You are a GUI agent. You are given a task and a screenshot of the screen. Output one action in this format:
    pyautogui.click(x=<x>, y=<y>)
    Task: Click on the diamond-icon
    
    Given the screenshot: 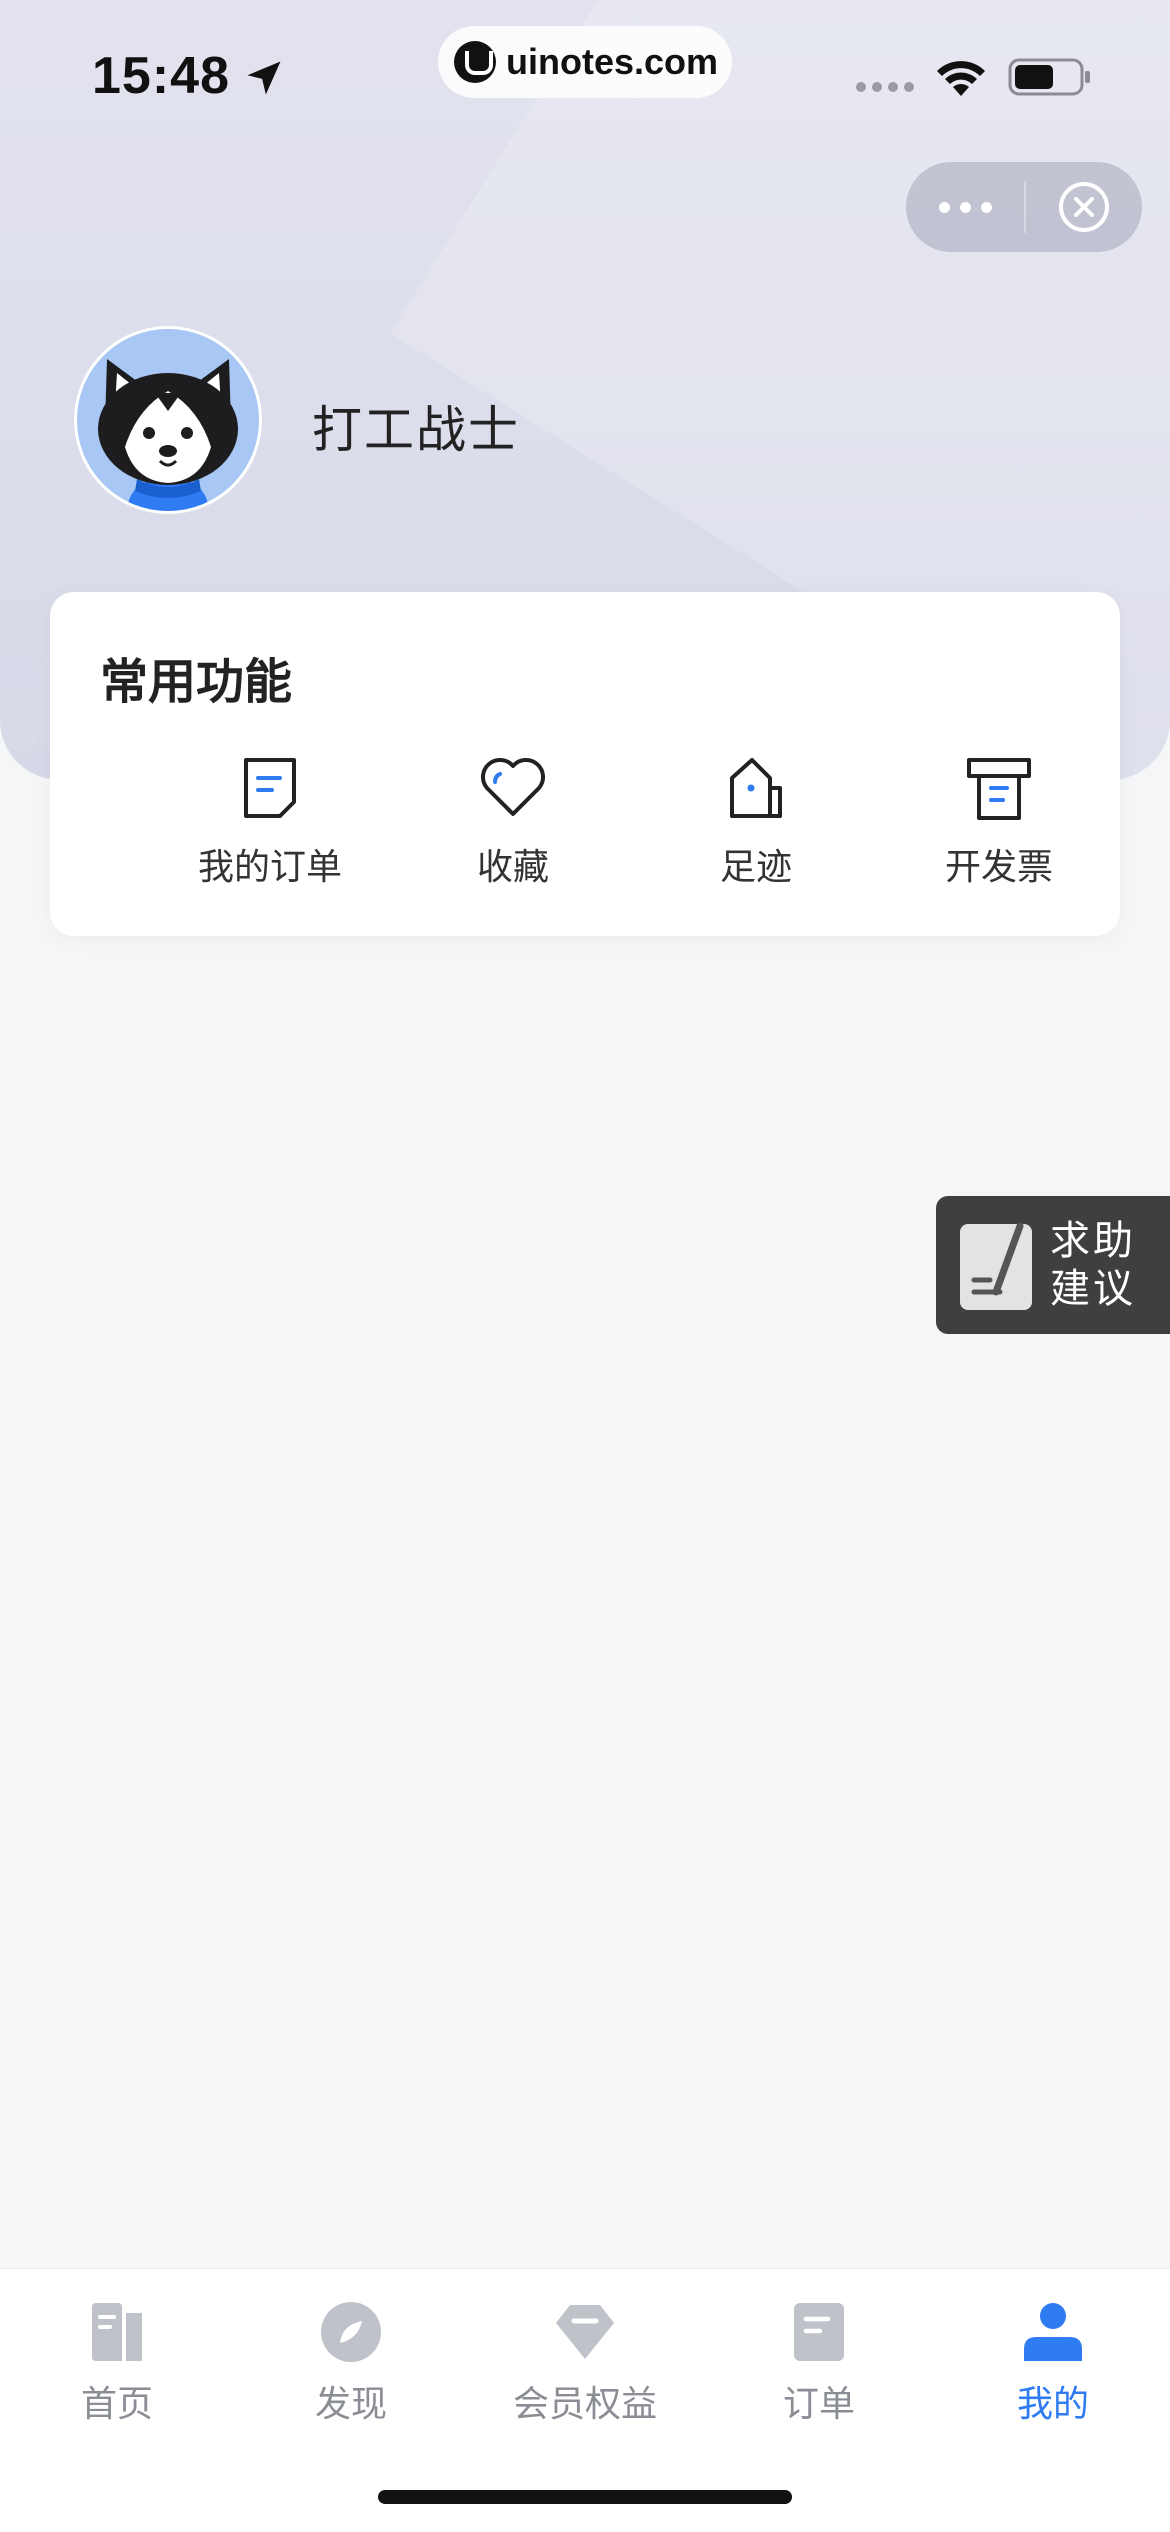 What is the action you would take?
    pyautogui.click(x=585, y=2332)
    